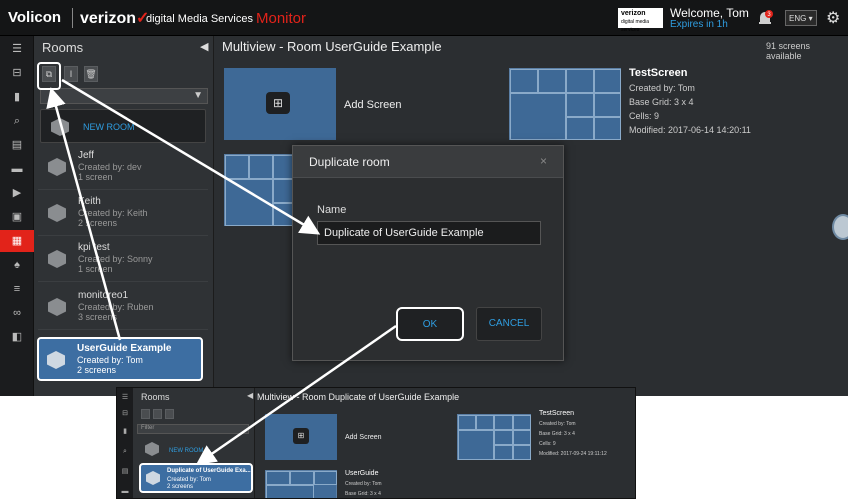  What do you see at coordinates (91, 74) in the screenshot?
I see `delete-room-icon: 🗑` at bounding box center [91, 74].